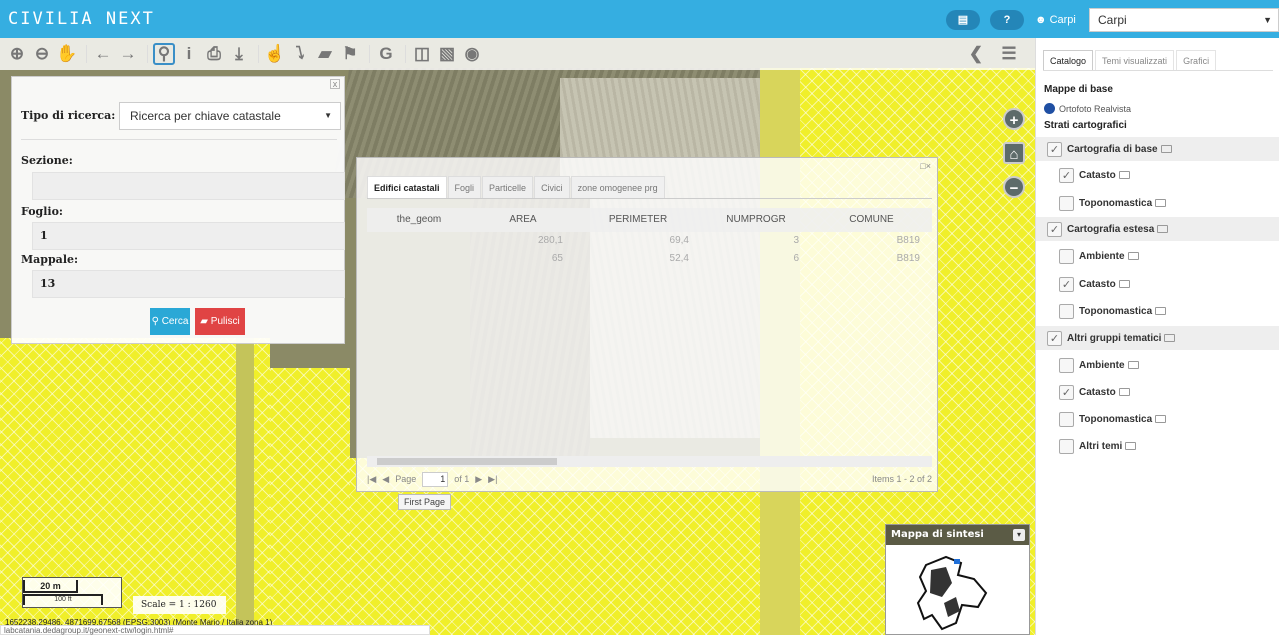 Image resolution: width=1279 pixels, height=635 pixels. What do you see at coordinates (1009, 54) in the screenshot?
I see `list-panel-icon: ☰` at bounding box center [1009, 54].